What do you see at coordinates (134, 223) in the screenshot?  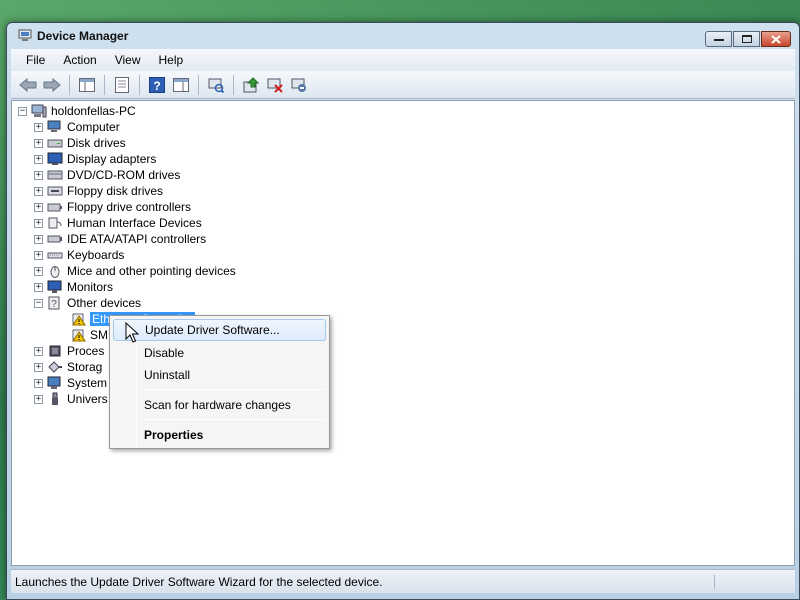 I see `tree-item-label: Human Interface Devices` at bounding box center [134, 223].